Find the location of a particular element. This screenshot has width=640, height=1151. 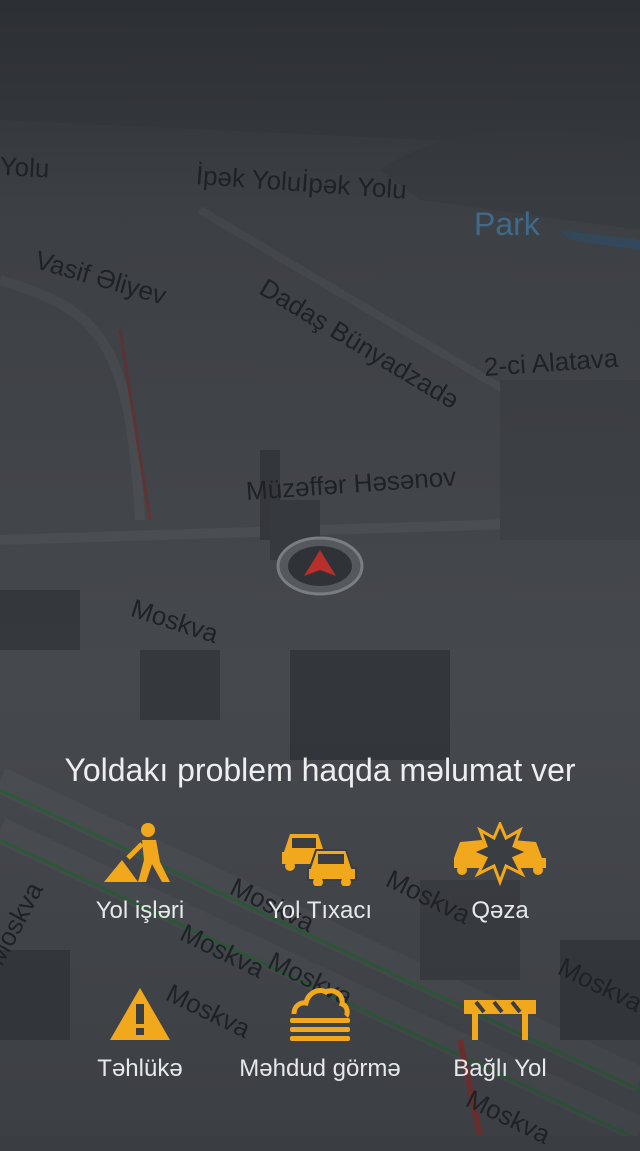

report-accident-button: Qəza is located at coordinates (500, 875).